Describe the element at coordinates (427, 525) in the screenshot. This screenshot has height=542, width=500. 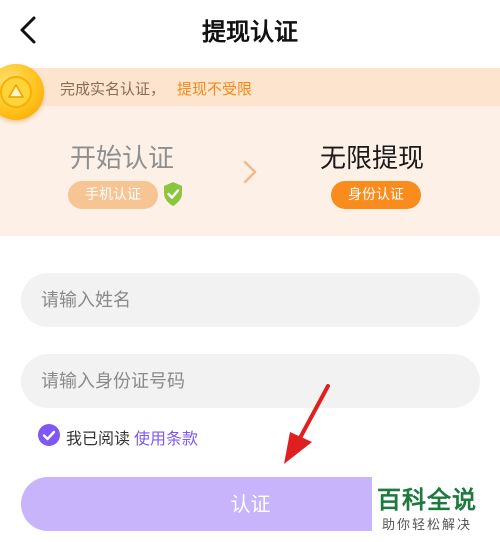
I see `watermark-subtitle: 助你轻松解决` at that location.